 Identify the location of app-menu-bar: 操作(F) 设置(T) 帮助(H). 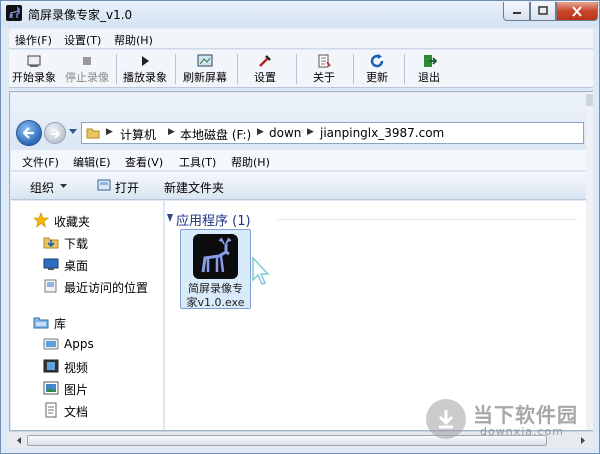
(301, 39).